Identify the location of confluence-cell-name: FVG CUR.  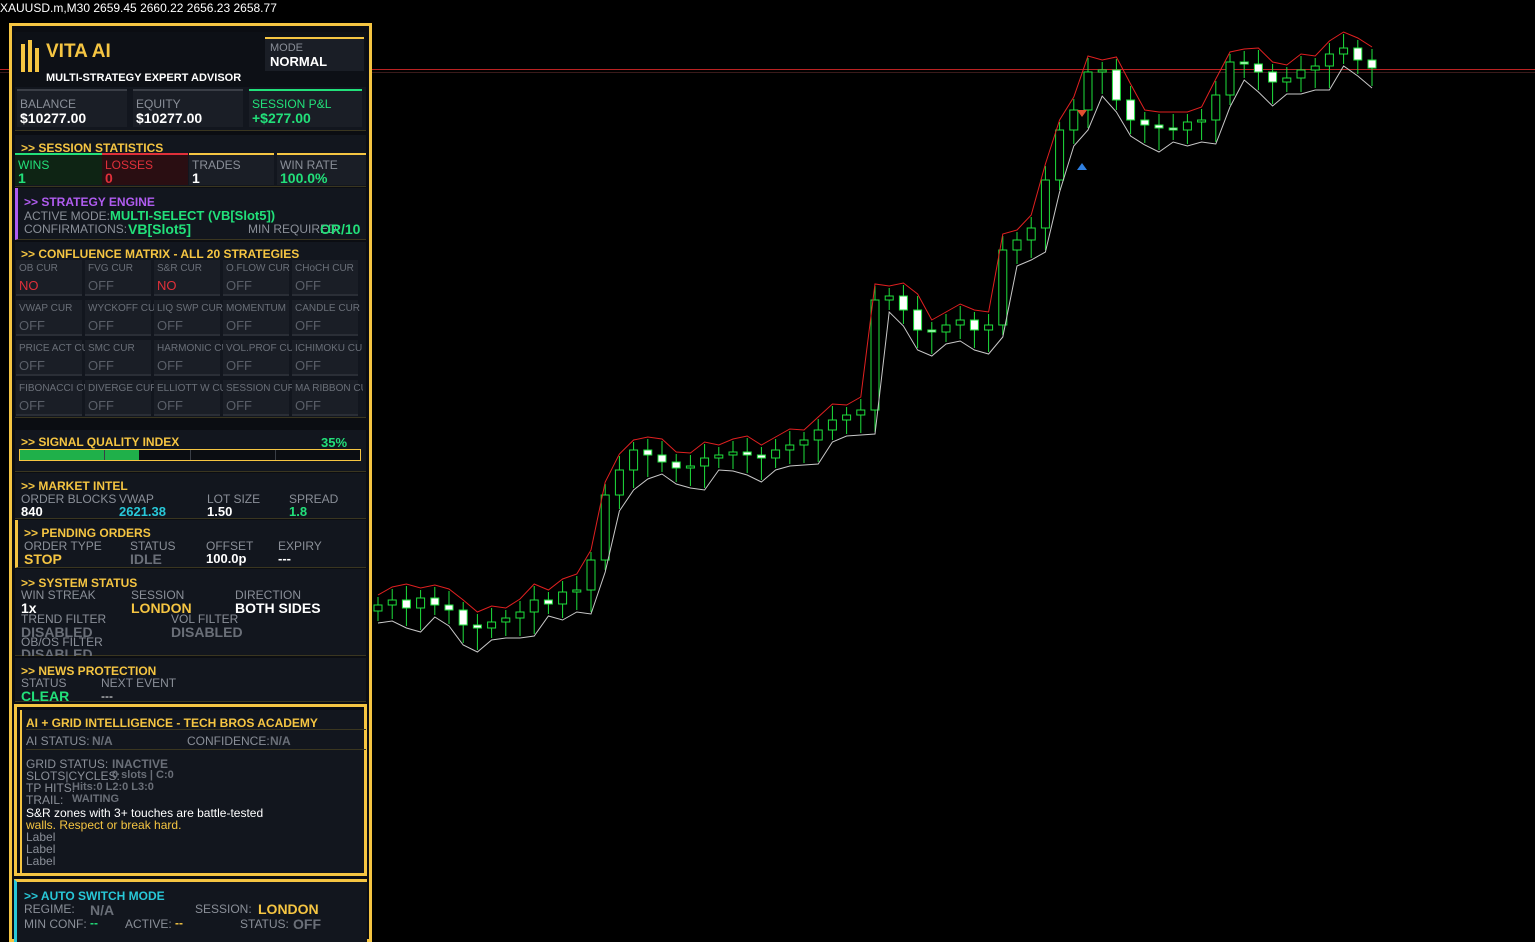
(110, 268).